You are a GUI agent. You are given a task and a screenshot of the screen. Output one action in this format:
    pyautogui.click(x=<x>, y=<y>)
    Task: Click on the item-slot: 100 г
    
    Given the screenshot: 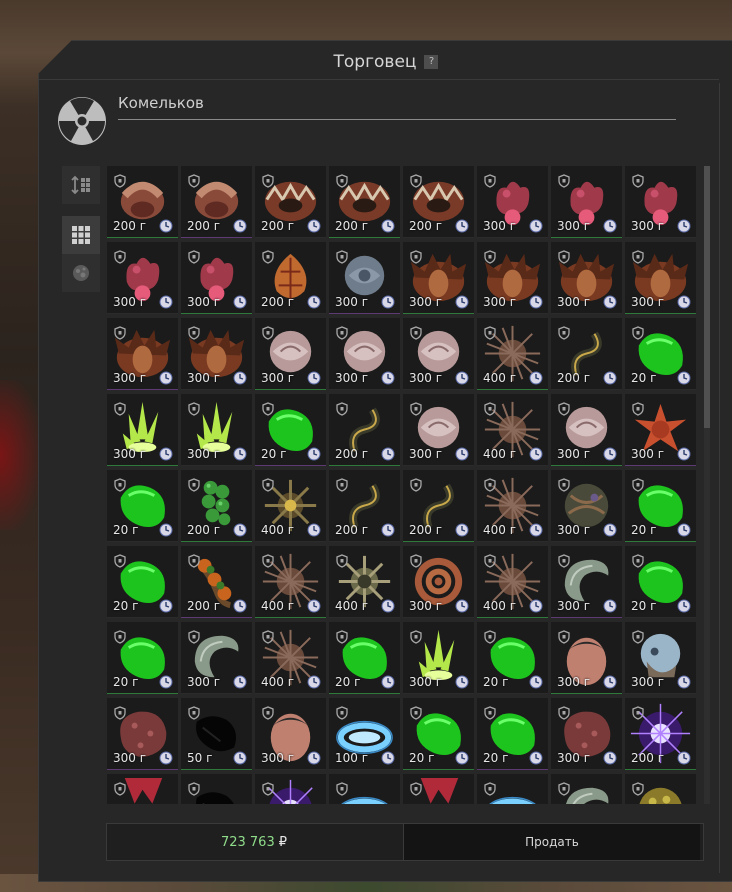 What is the action you would take?
    pyautogui.click(x=364, y=734)
    